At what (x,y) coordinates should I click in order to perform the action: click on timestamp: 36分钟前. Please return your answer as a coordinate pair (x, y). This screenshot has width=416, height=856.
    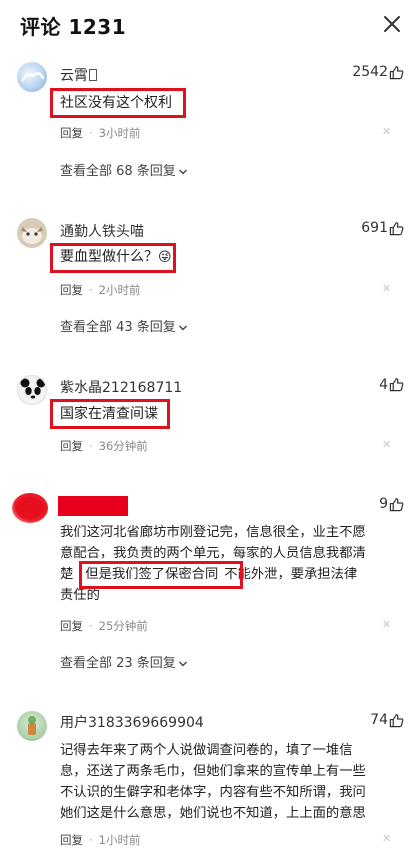
    Looking at the image, I should click on (123, 446).